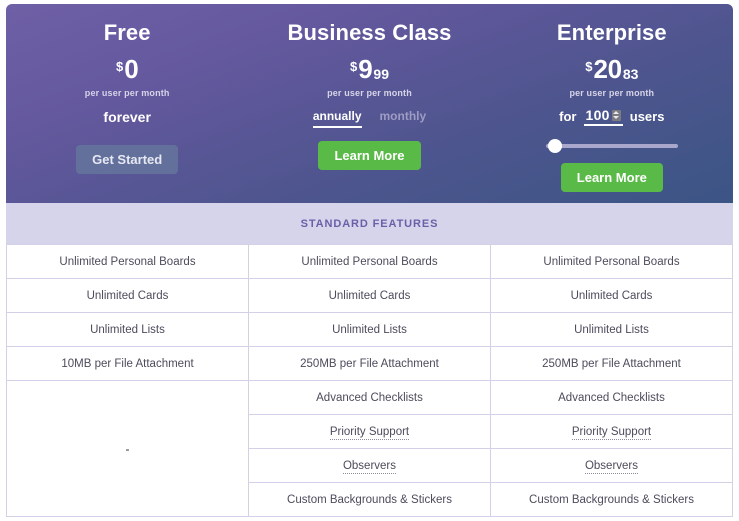 The image size is (739, 521). I want to click on feature-cell-business: Observers, so click(369, 465).